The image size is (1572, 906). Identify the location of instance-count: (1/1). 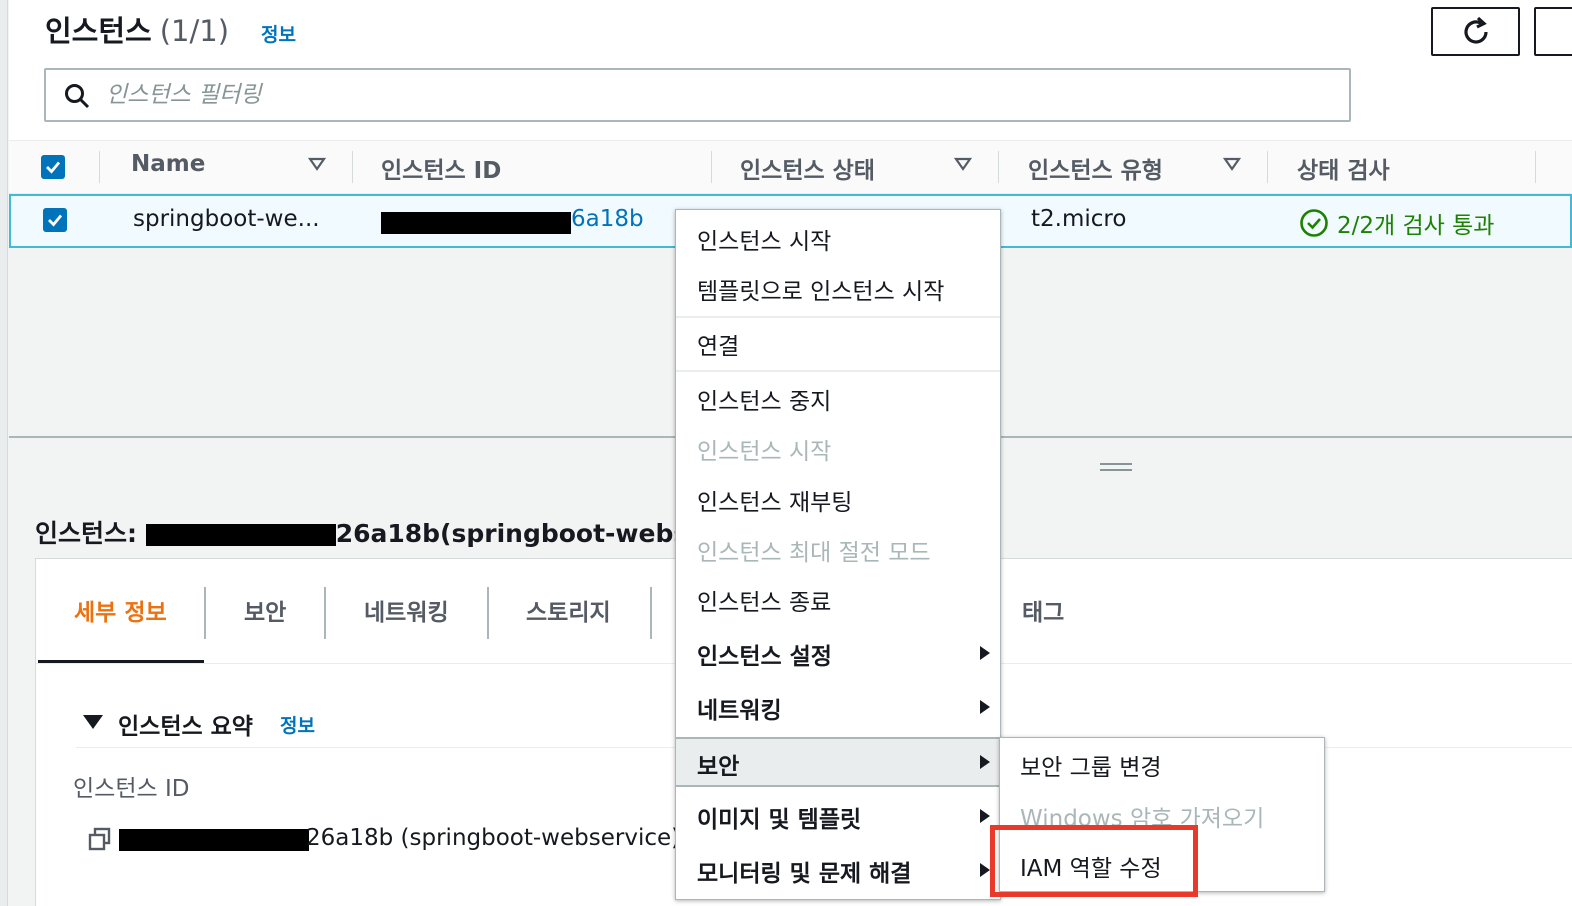
(194, 31).